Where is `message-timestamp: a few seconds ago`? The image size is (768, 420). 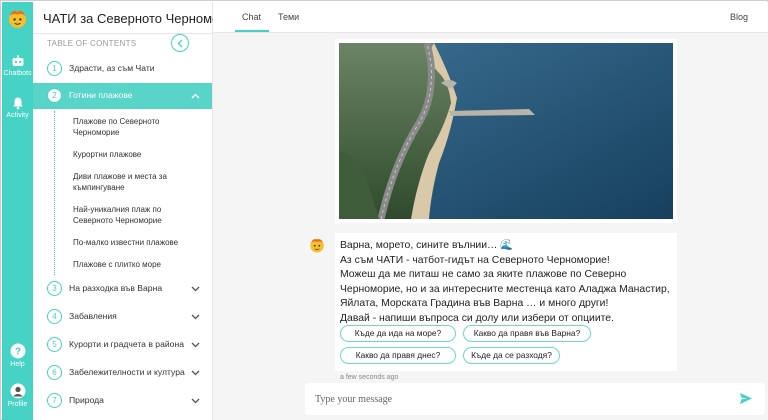 message-timestamp: a few seconds ago is located at coordinates (369, 377).